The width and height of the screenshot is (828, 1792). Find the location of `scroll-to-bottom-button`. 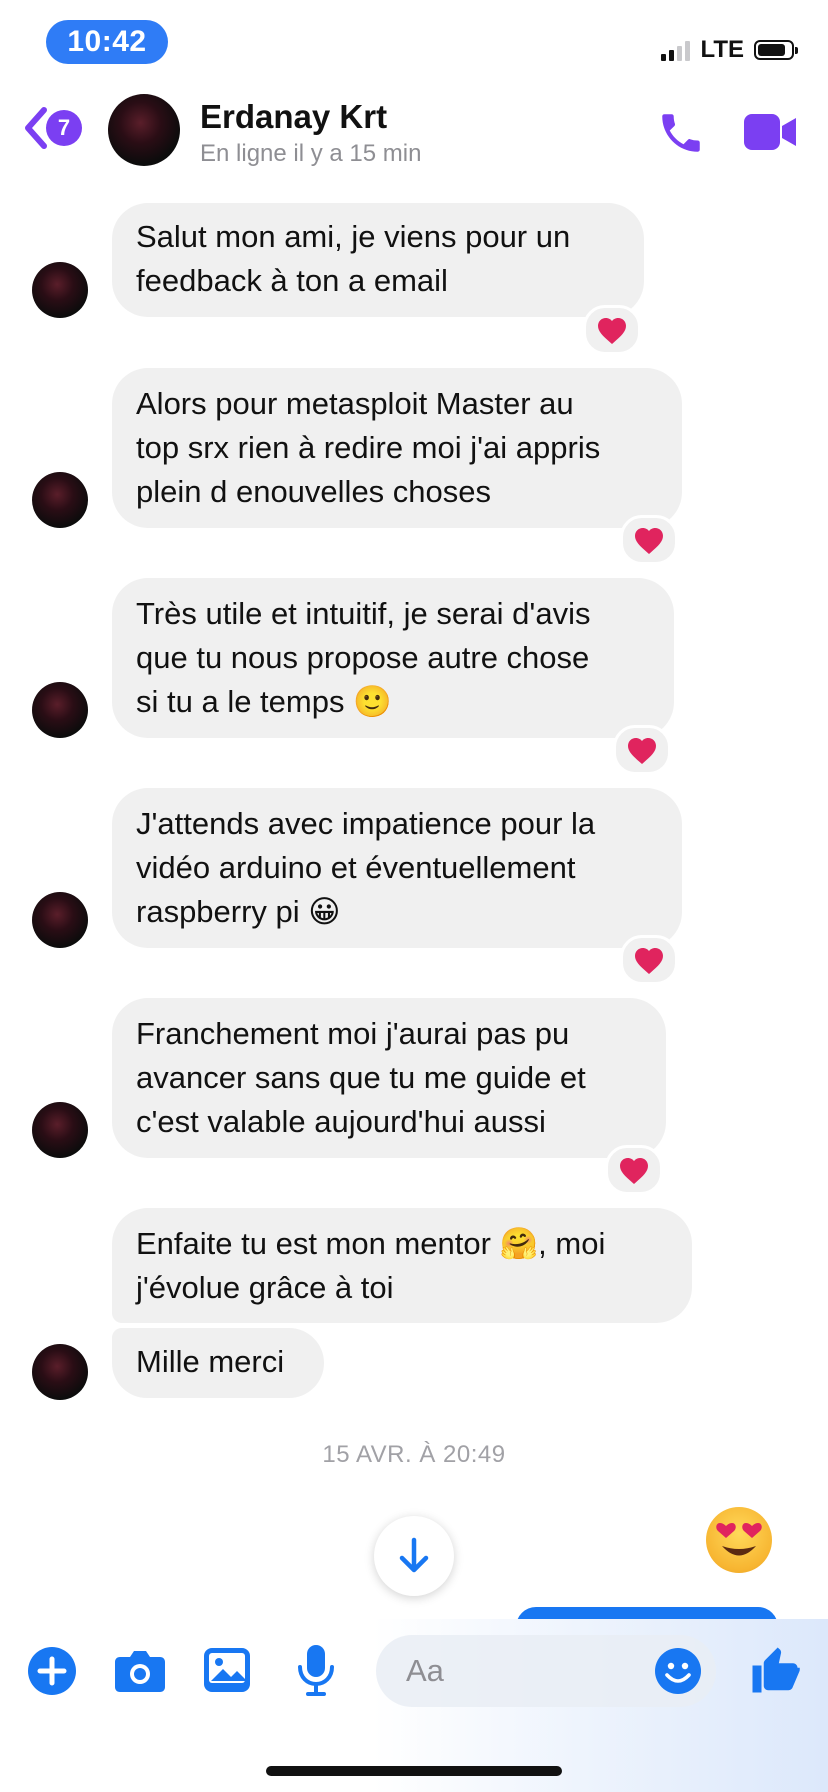

scroll-to-bottom-button is located at coordinates (414, 1556).